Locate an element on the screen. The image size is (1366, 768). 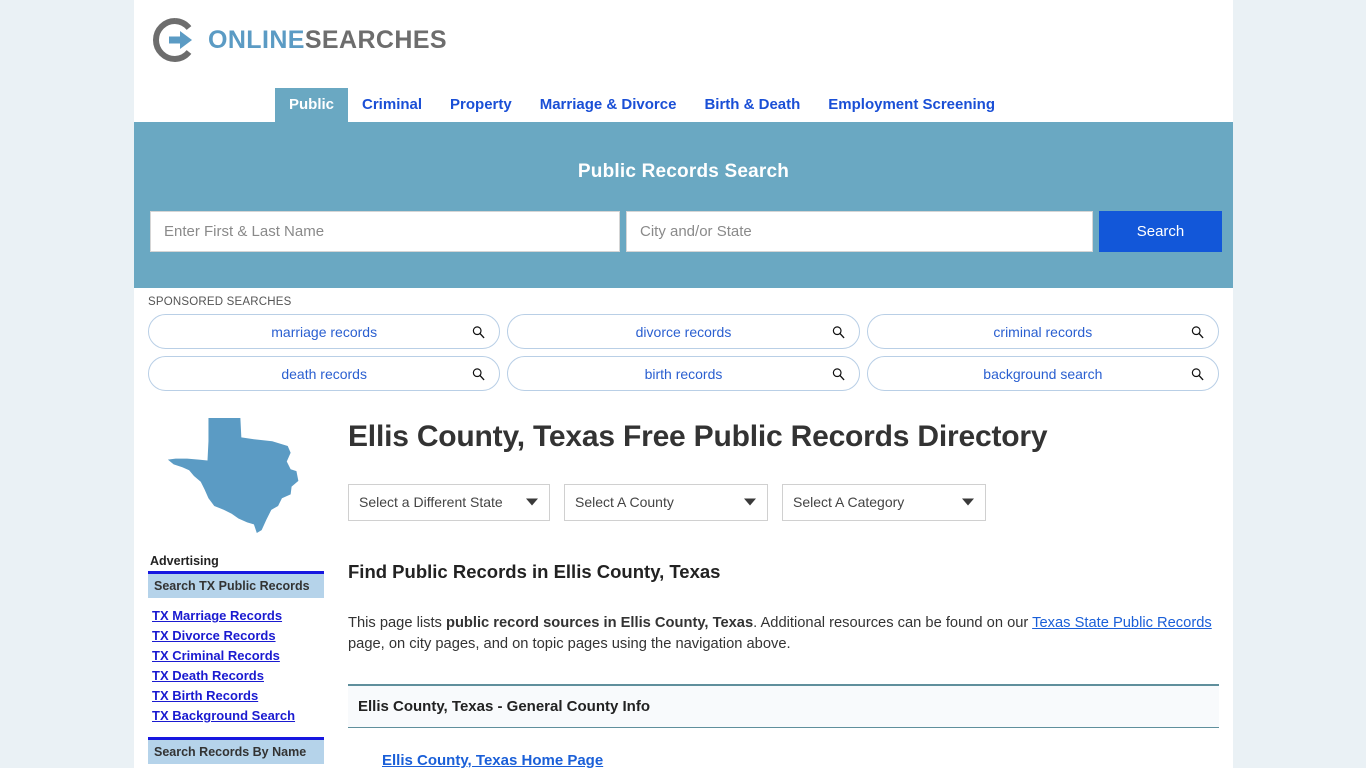
sponsored-pill-label: birth records is located at coordinates (683, 373).